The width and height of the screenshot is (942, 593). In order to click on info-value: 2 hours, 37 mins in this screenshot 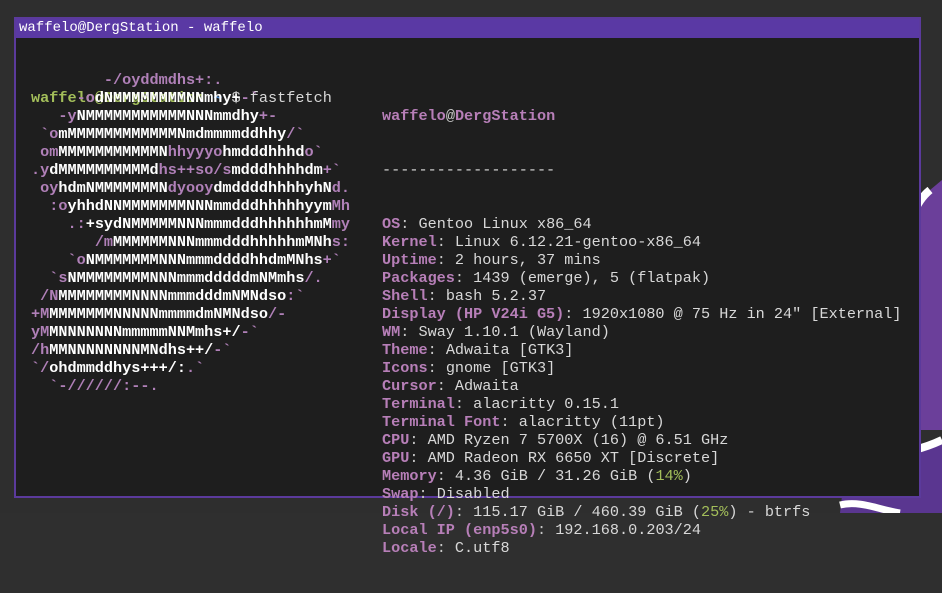, I will do `click(527, 260)`.